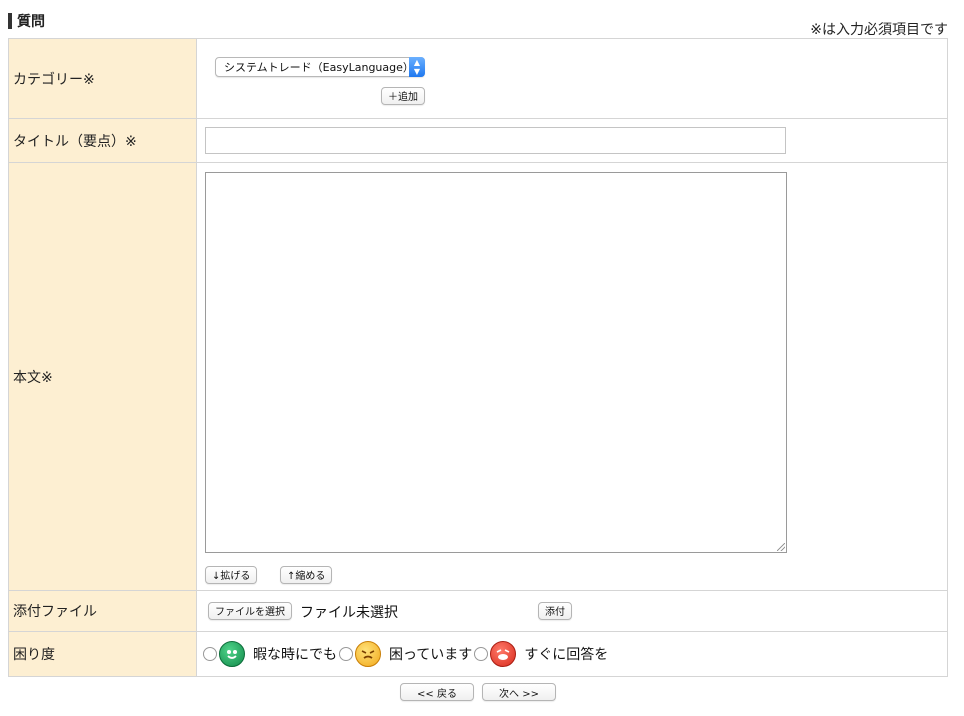 This screenshot has height=716, width=964. What do you see at coordinates (437, 692) in the screenshot?
I see `back-button: << 戻る` at bounding box center [437, 692].